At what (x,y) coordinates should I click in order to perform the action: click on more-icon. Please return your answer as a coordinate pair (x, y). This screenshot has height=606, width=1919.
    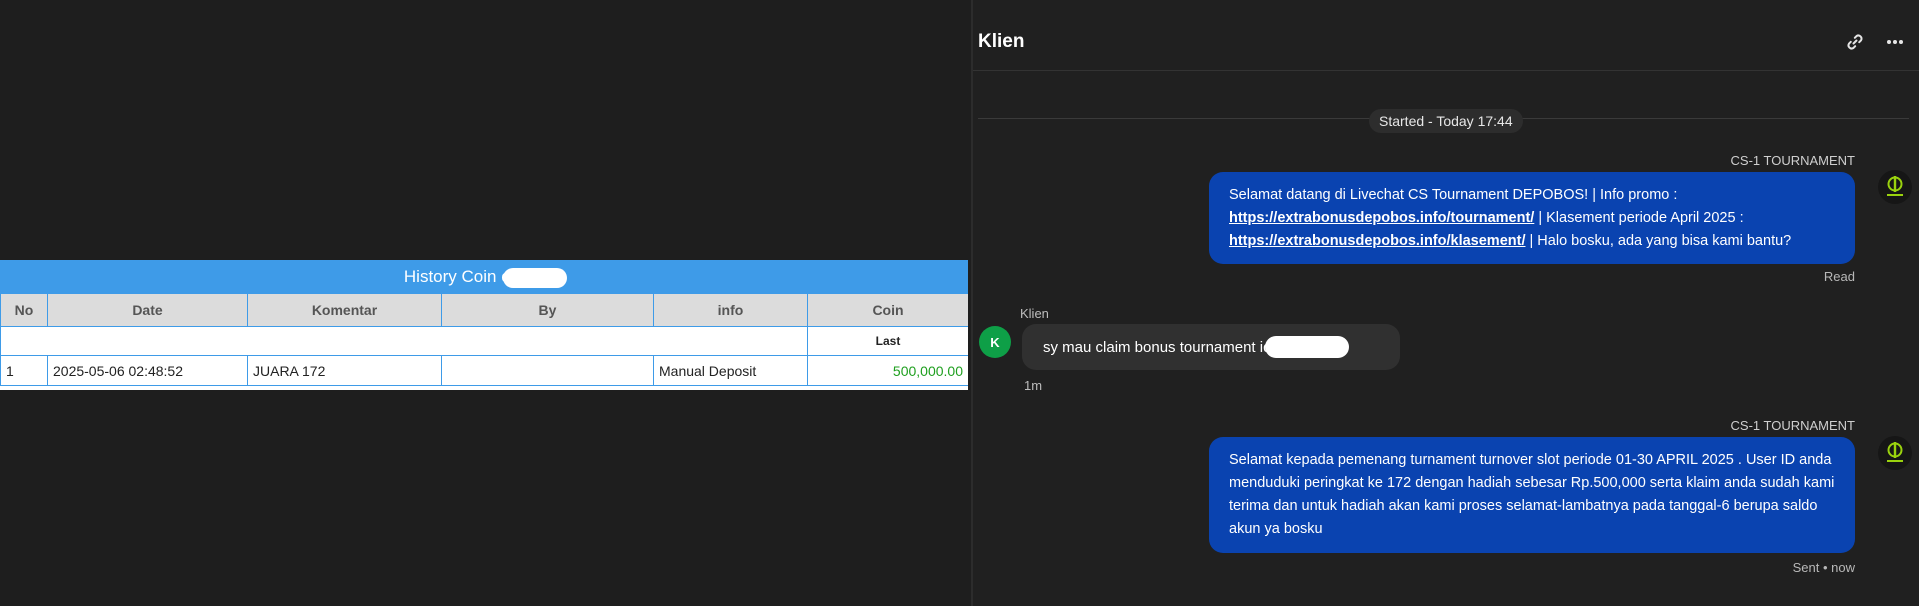
    Looking at the image, I should click on (1896, 42).